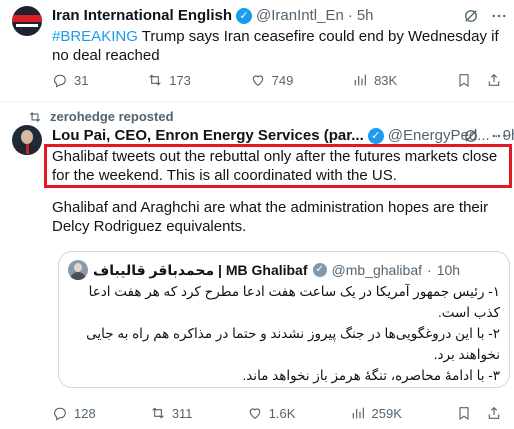 The height and width of the screenshot is (429, 514). I want to click on repost-button: 173, so click(169, 80).